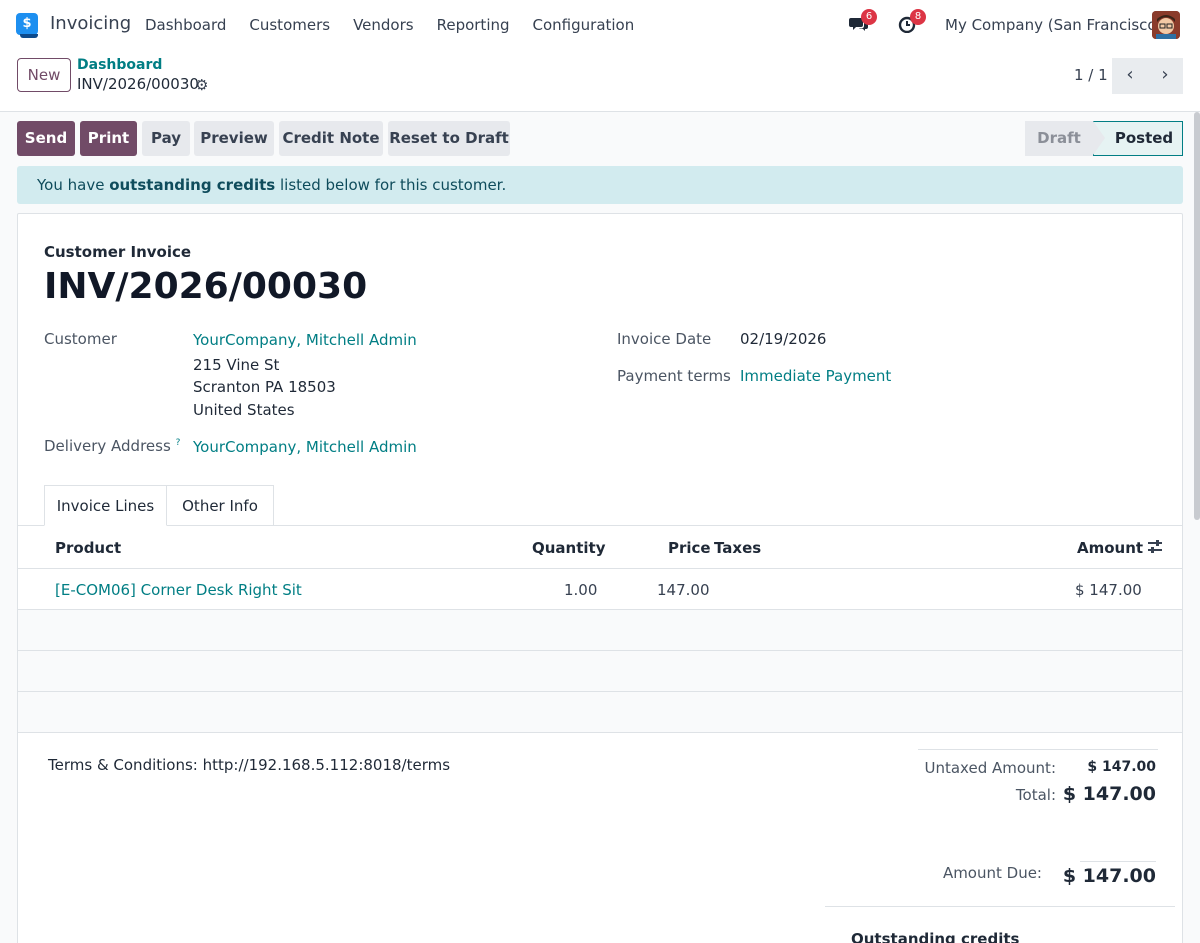 This screenshot has width=1200, height=943. What do you see at coordinates (119, 65) in the screenshot?
I see `breadcrumb-dashboard: Dashboard` at bounding box center [119, 65].